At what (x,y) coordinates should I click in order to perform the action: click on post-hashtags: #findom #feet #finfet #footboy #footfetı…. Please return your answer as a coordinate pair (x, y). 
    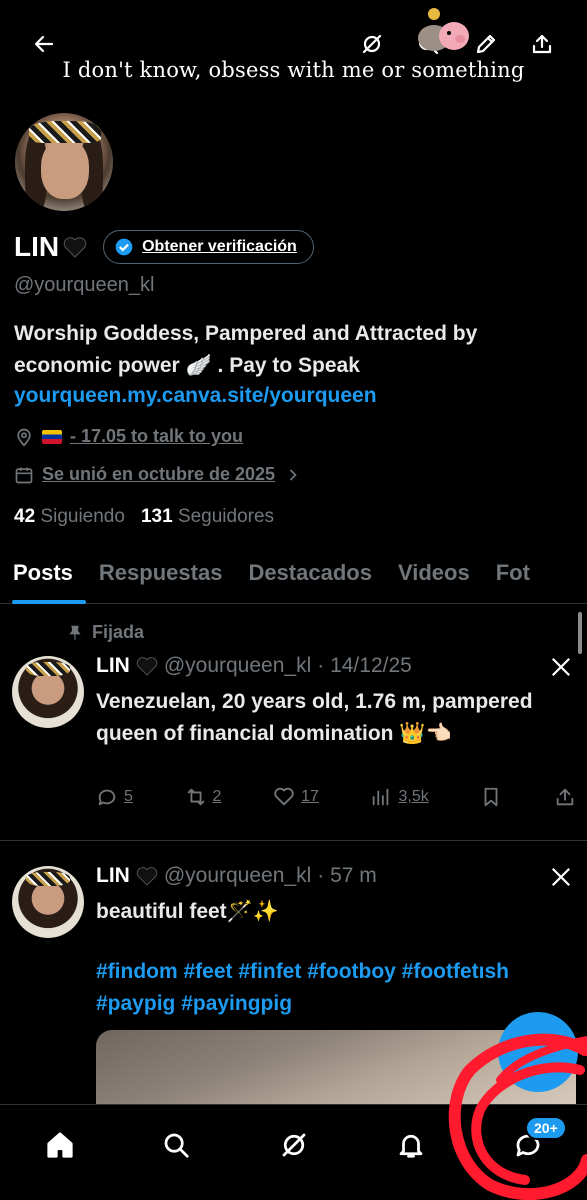
    Looking at the image, I should click on (336, 988).